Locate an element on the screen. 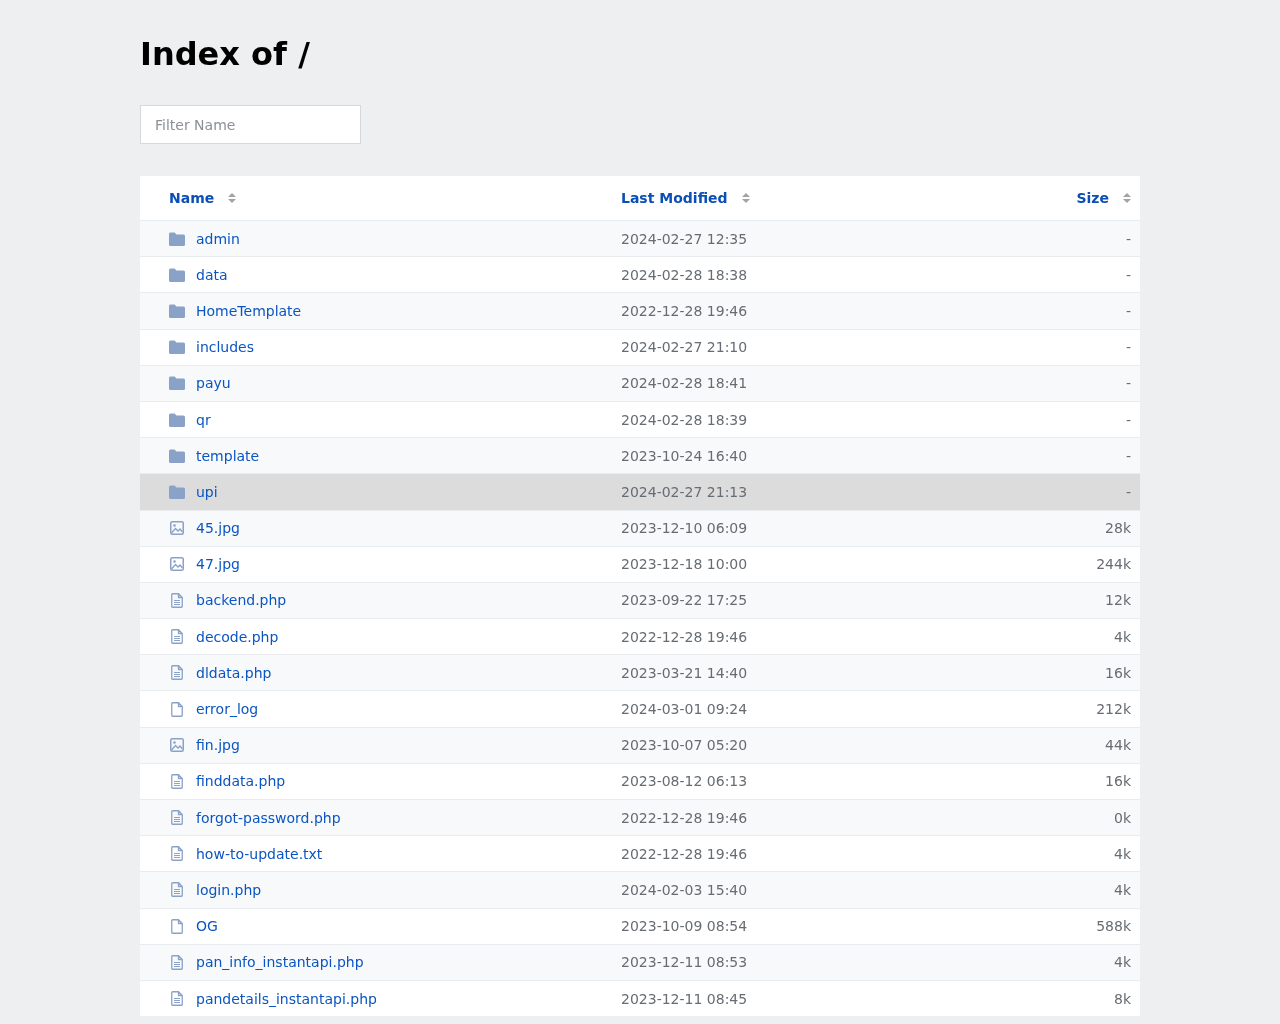 The image size is (1280, 1024). file-link: OG is located at coordinates (207, 926).